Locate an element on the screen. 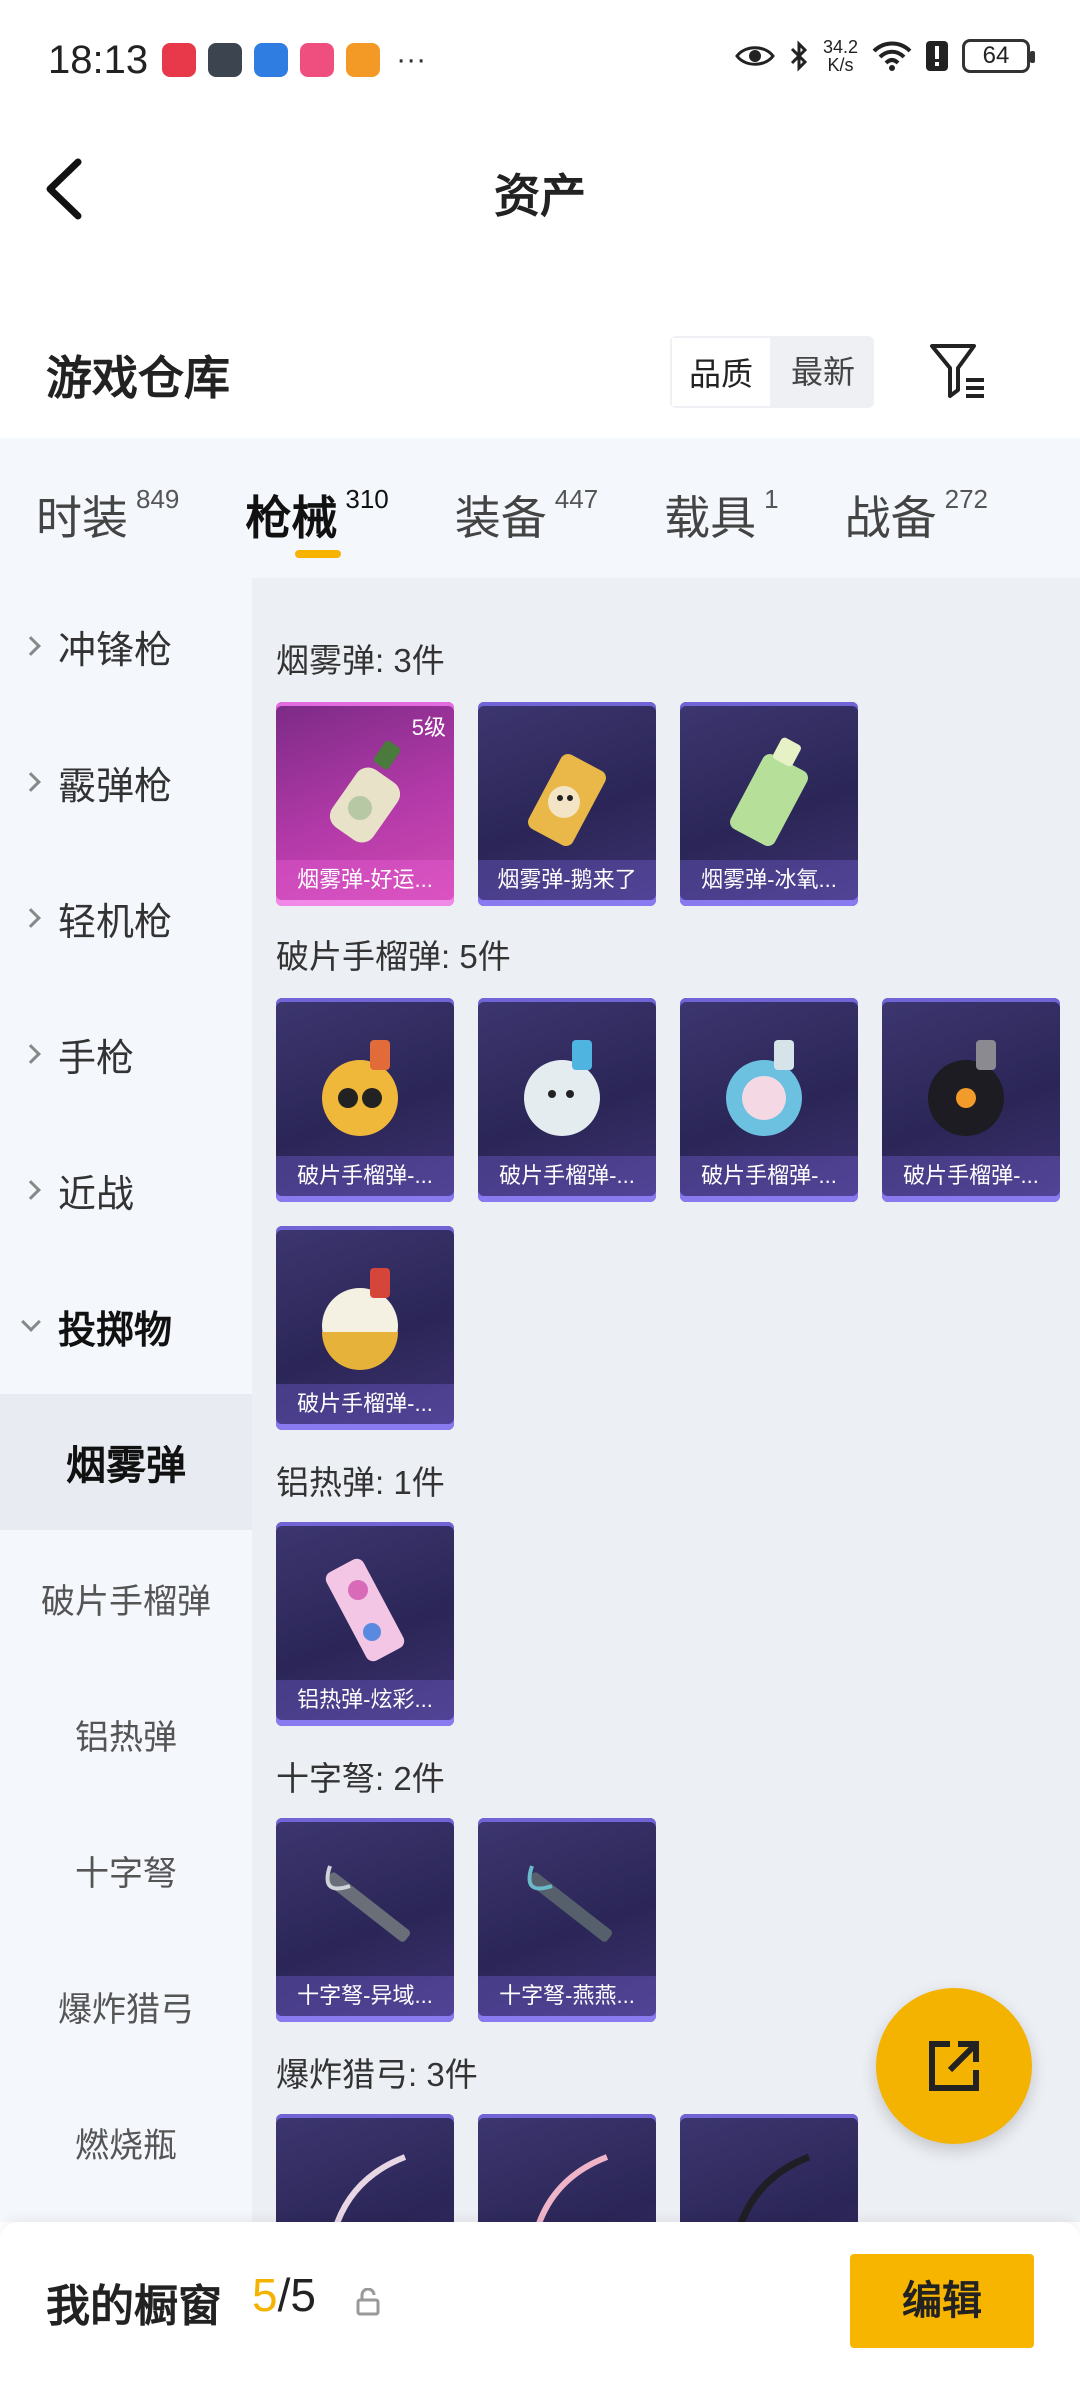 This screenshot has width=1080, height=2382. showcase-count: 5/5 is located at coordinates (284, 2295).